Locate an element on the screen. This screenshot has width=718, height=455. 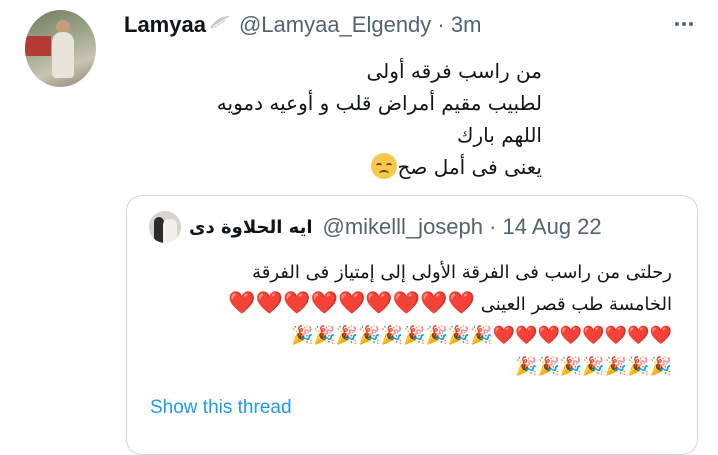
quoted-line-with-hearts: الخامسة طب قصر العينى ❤️❤️❤️❤️❤️❤️❤️❤️❤️ is located at coordinates (412, 304).